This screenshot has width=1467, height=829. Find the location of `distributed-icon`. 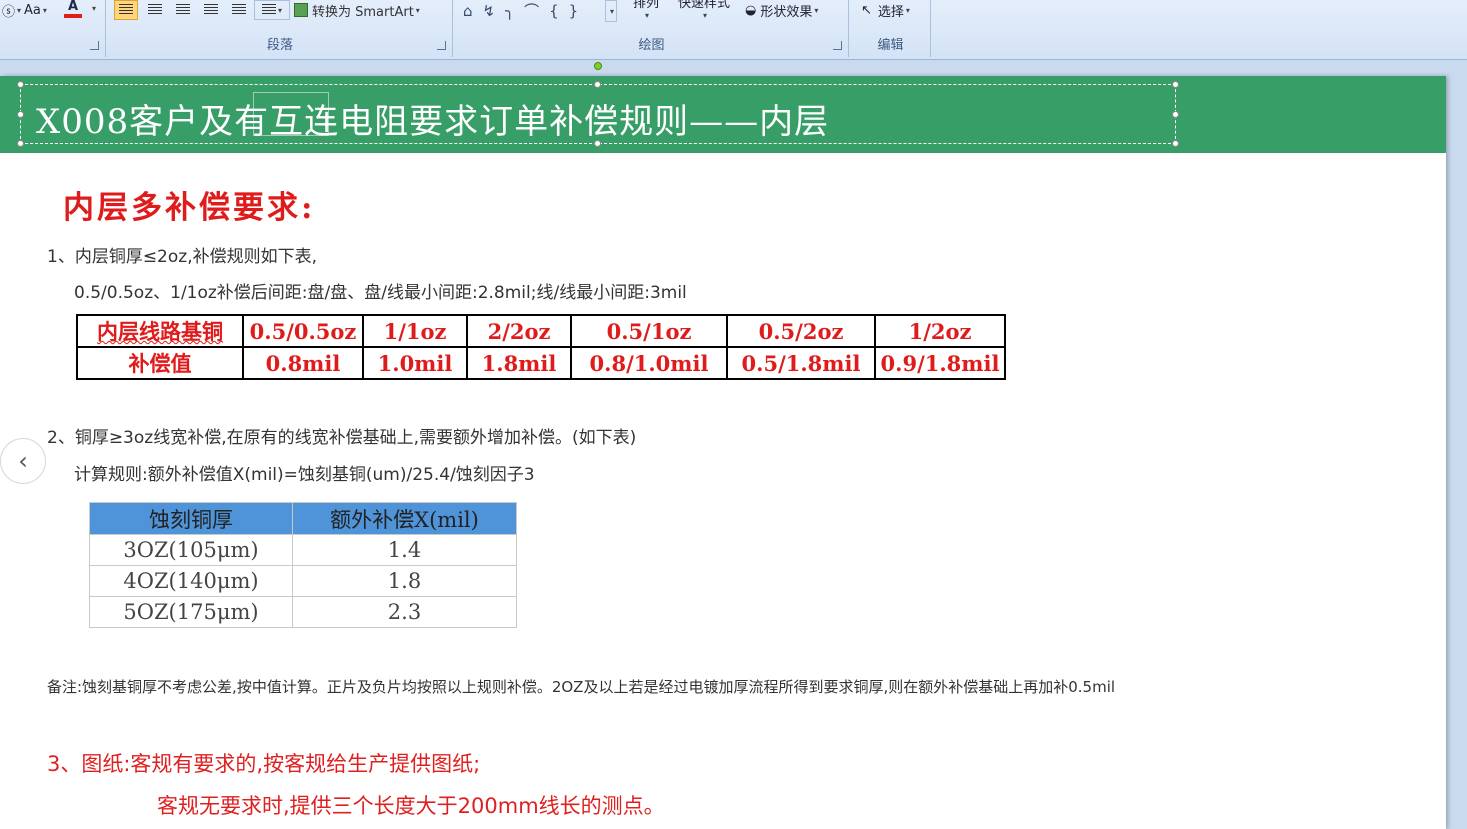

distributed-icon is located at coordinates (239, 10).